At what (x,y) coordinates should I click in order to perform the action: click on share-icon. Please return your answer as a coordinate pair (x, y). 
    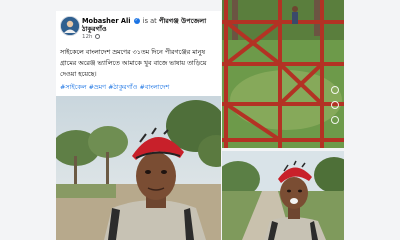
    Looking at the image, I should click on (335, 120).